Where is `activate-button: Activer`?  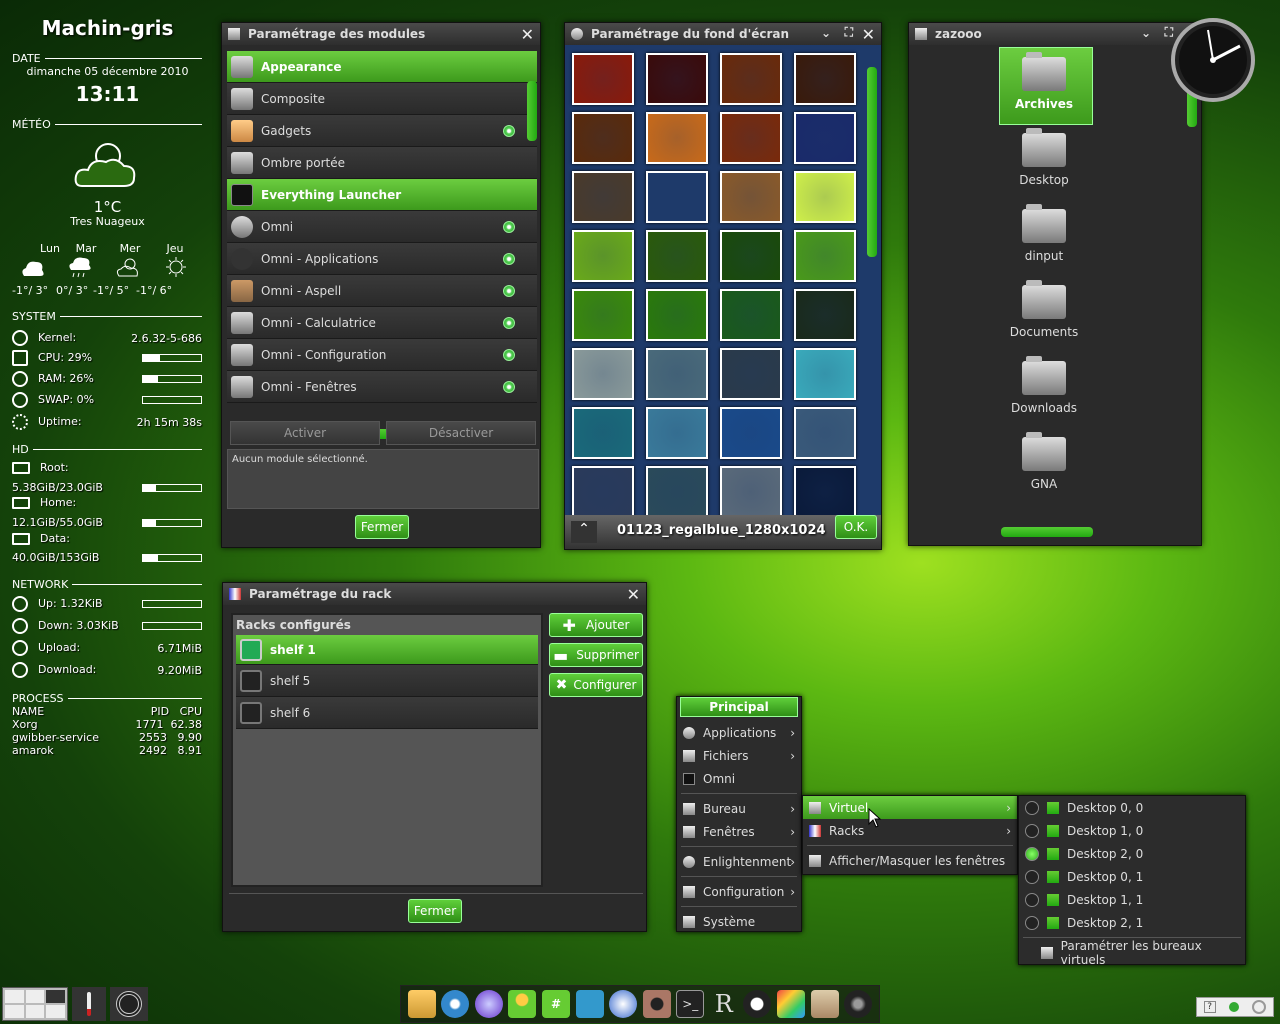
activate-button: Activer is located at coordinates (305, 433).